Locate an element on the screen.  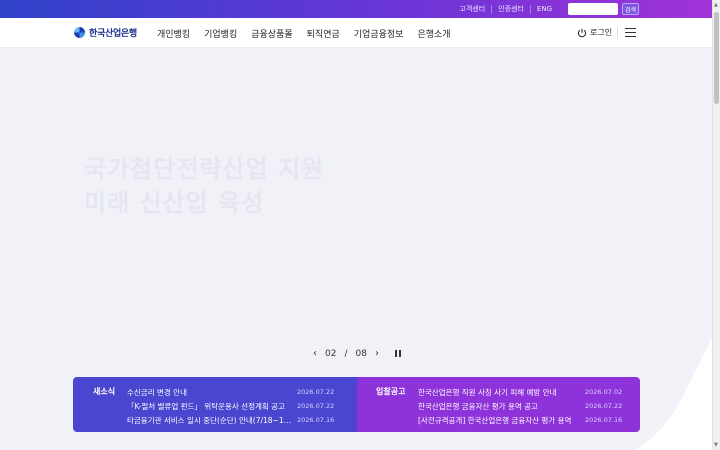
primary-menu: 개인뱅킹 기업뱅킹 금융상품몰 퇴직연금 기업금융정보 은행소개 is located at coordinates (311, 33).